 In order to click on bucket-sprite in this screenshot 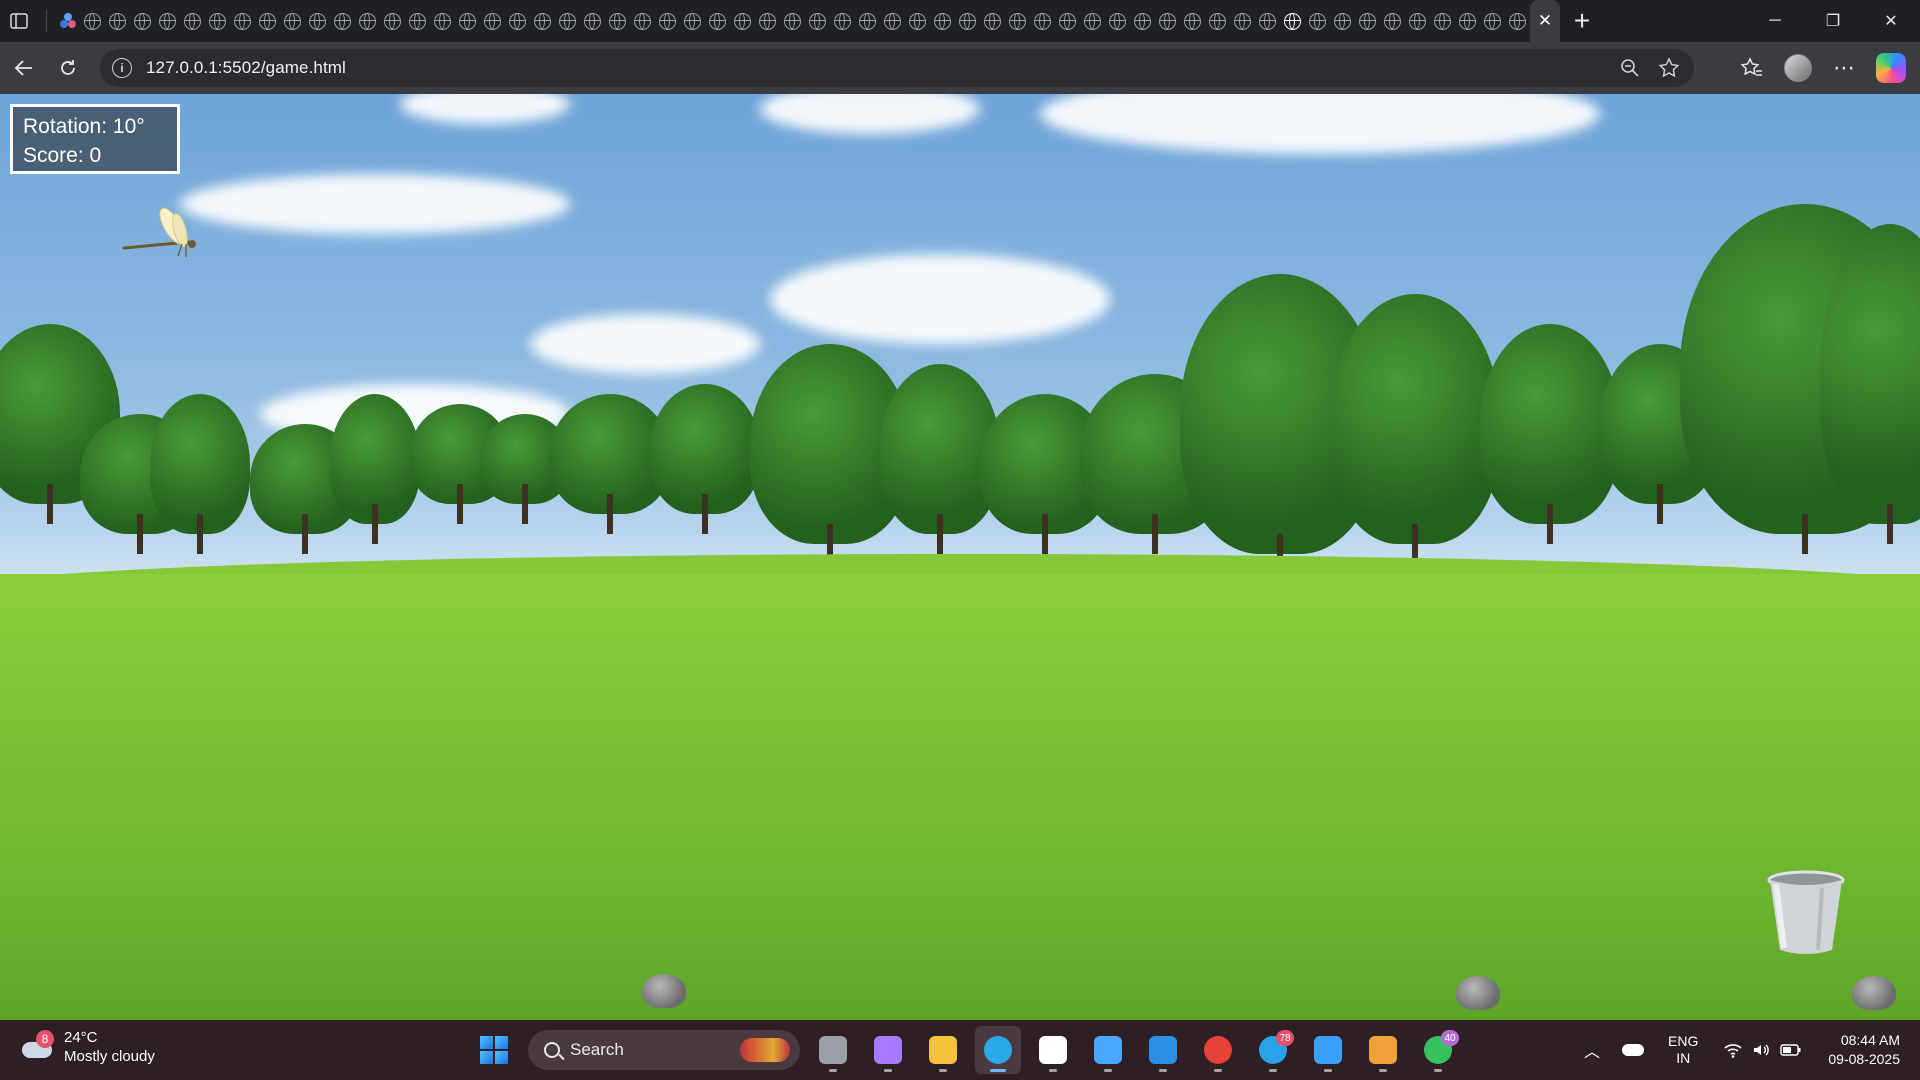, I will do `click(1806, 913)`.